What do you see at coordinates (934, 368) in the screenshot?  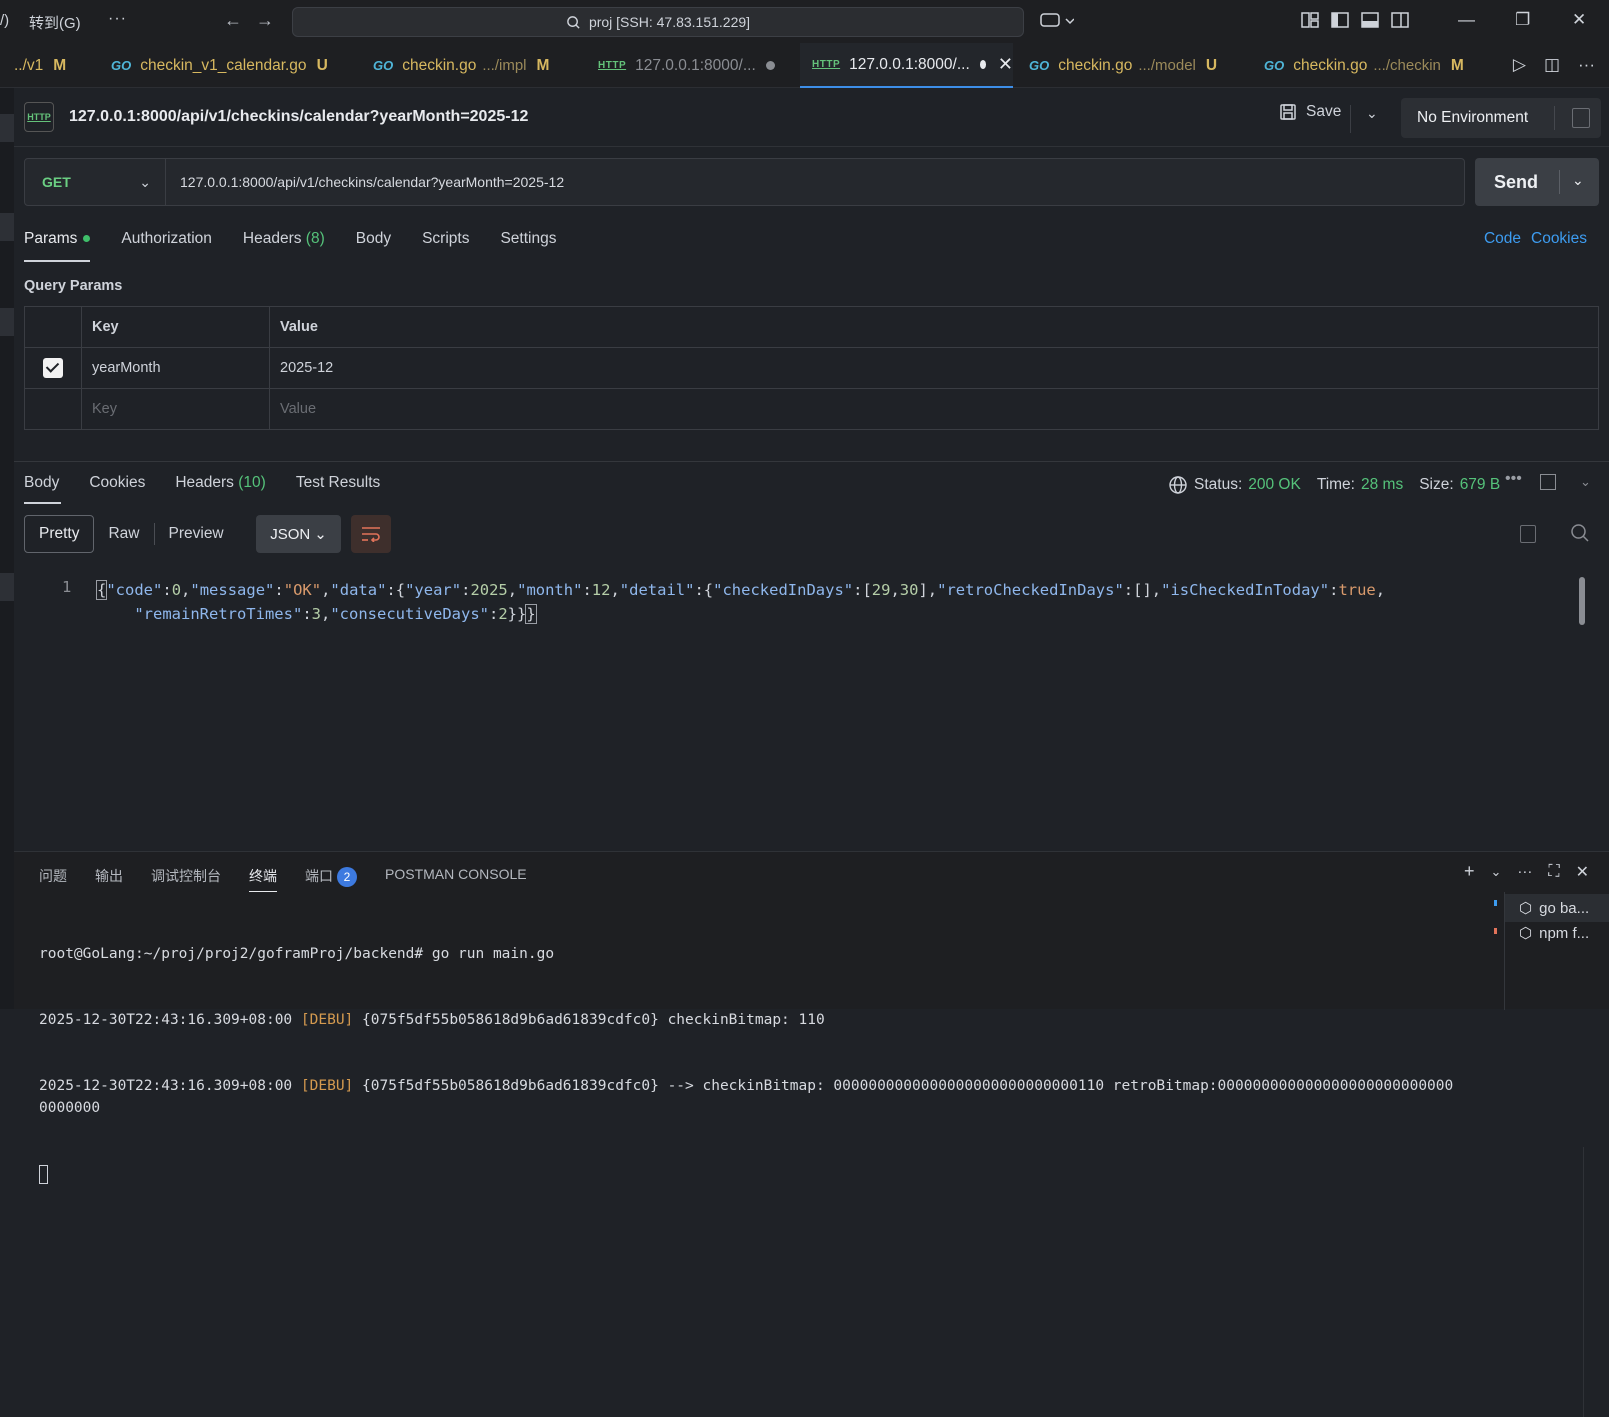 I see `param-value-cell: 2025-12` at bounding box center [934, 368].